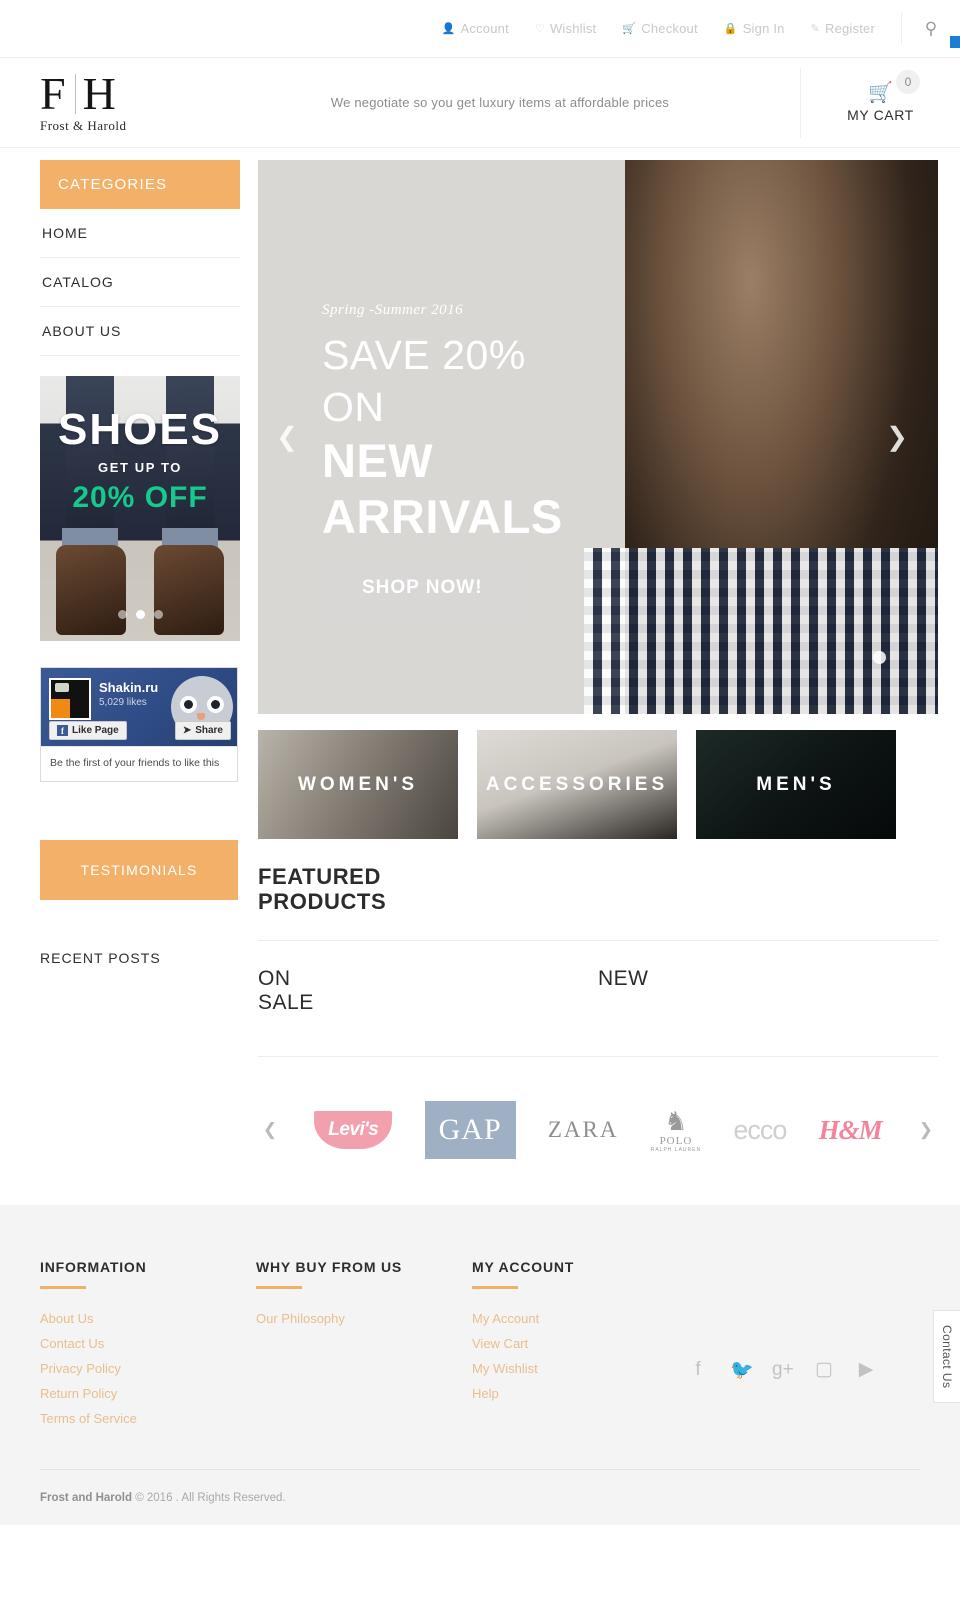 This screenshot has width=960, height=1611. What do you see at coordinates (148, 1393) in the screenshot?
I see `footer-link-return-policy: Return Policy` at bounding box center [148, 1393].